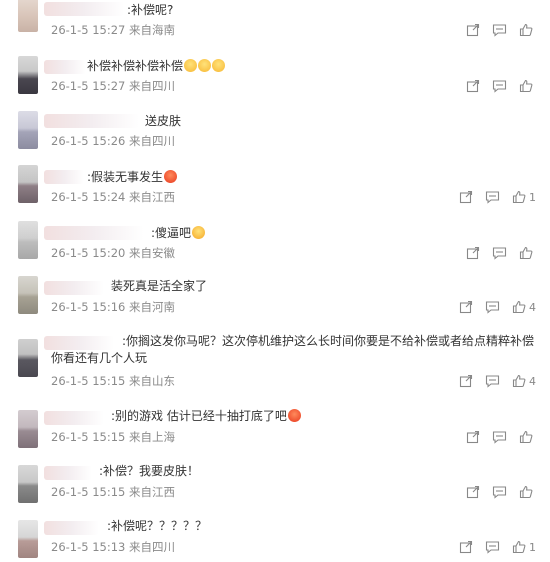 The width and height of the screenshot is (550, 562). I want to click on comment-actions: 4, so click(497, 307).